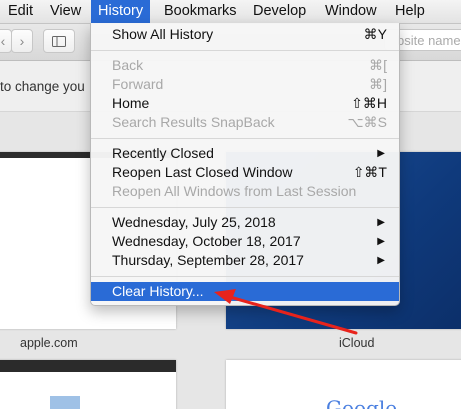  What do you see at coordinates (245, 172) in the screenshot?
I see `menu-item-reopen-last-closed-window: Reopen Last Closed Window ⇧⌘T` at bounding box center [245, 172].